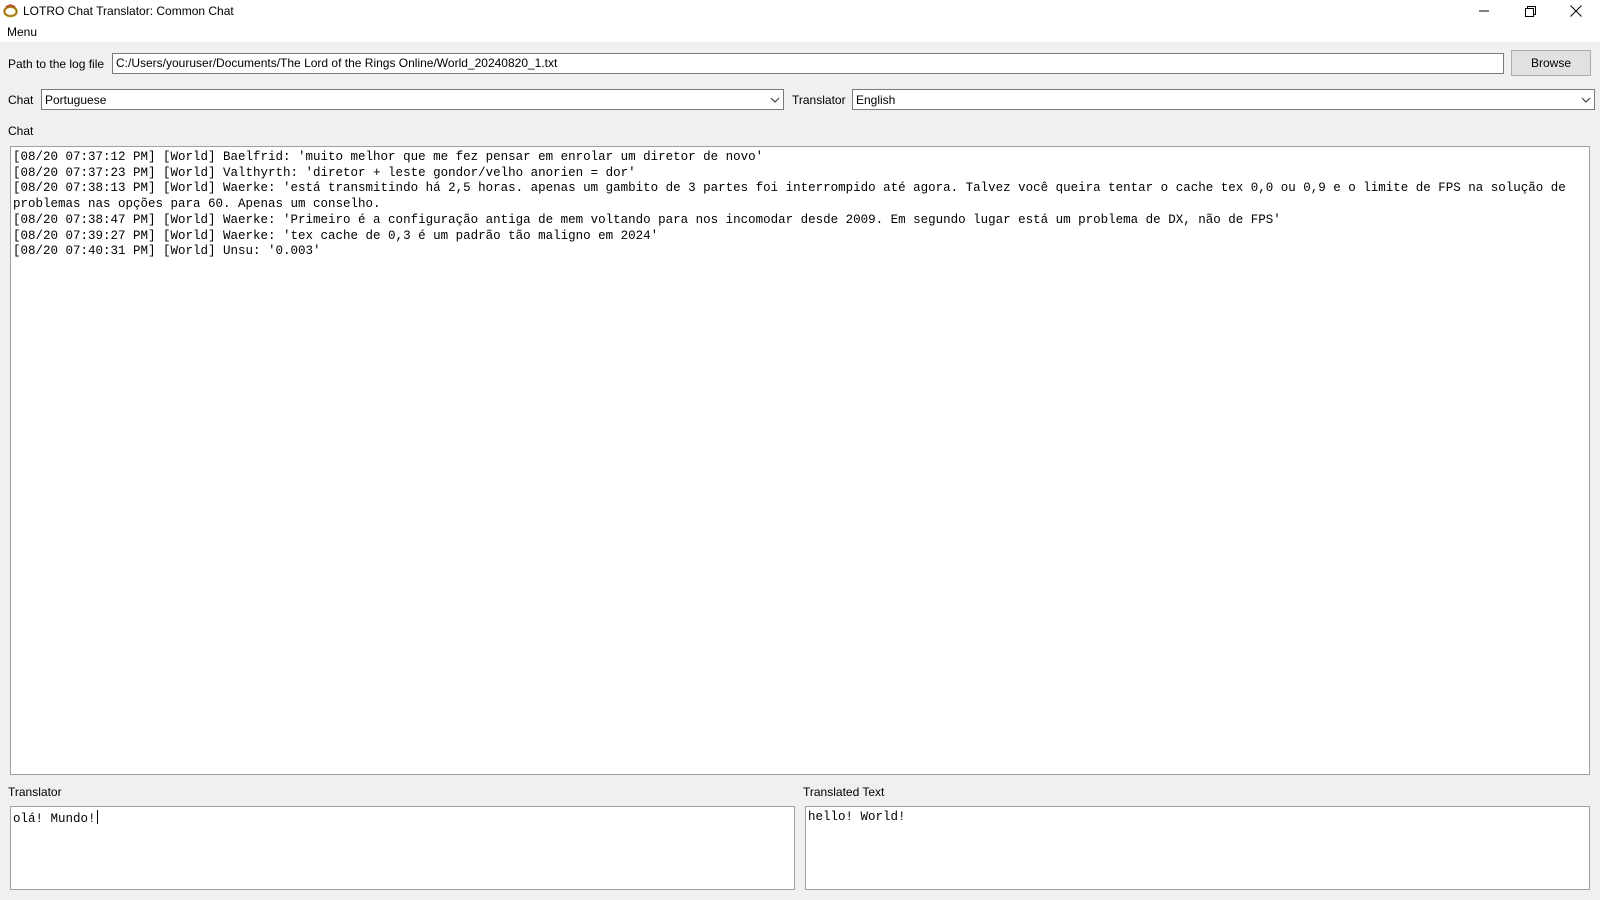  I want to click on window-title: LOTRO Chat Translator: Common Chat, so click(128, 11).